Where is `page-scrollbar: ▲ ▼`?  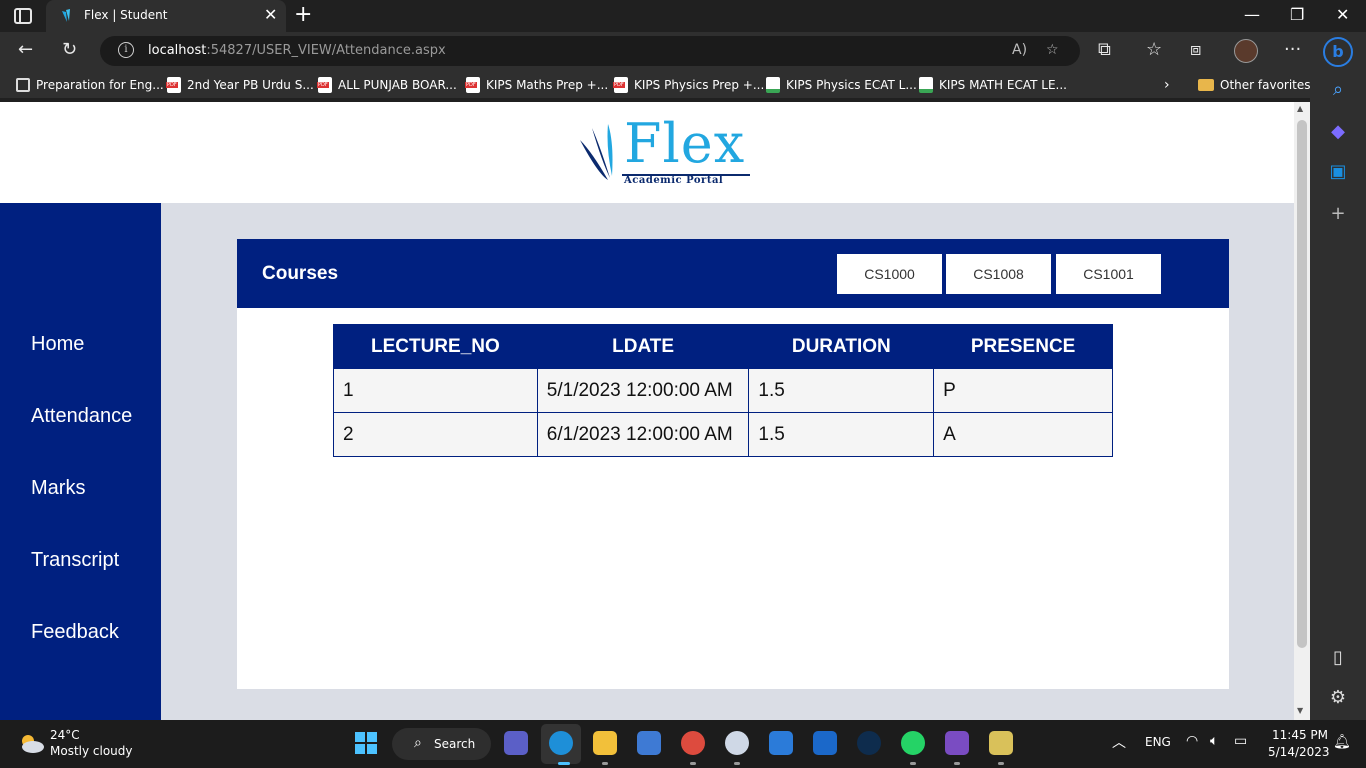 page-scrollbar: ▲ ▼ is located at coordinates (1302, 411).